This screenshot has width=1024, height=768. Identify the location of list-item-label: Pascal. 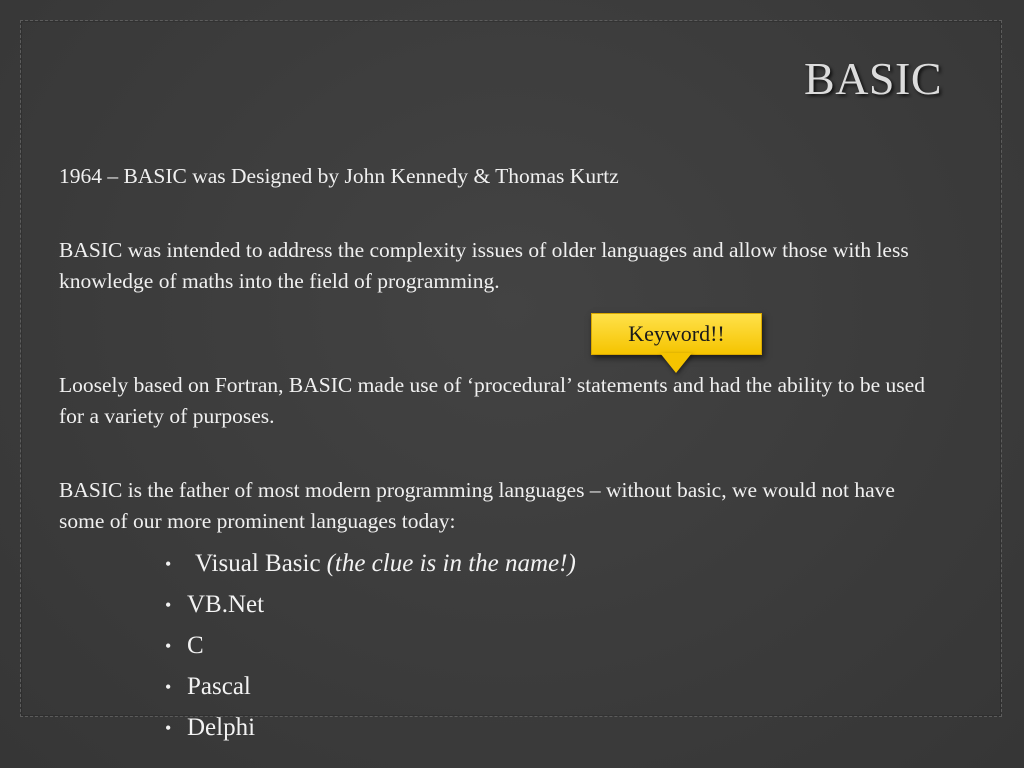
(219, 686).